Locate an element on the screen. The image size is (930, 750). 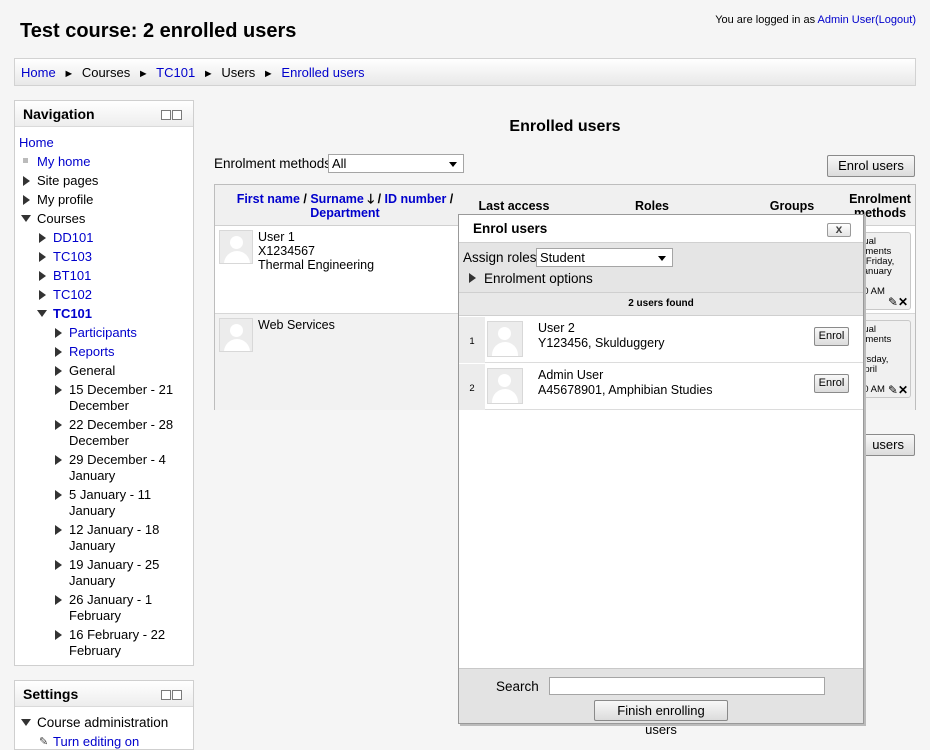
settings-block-header: Settings is located at coordinates (104, 694).